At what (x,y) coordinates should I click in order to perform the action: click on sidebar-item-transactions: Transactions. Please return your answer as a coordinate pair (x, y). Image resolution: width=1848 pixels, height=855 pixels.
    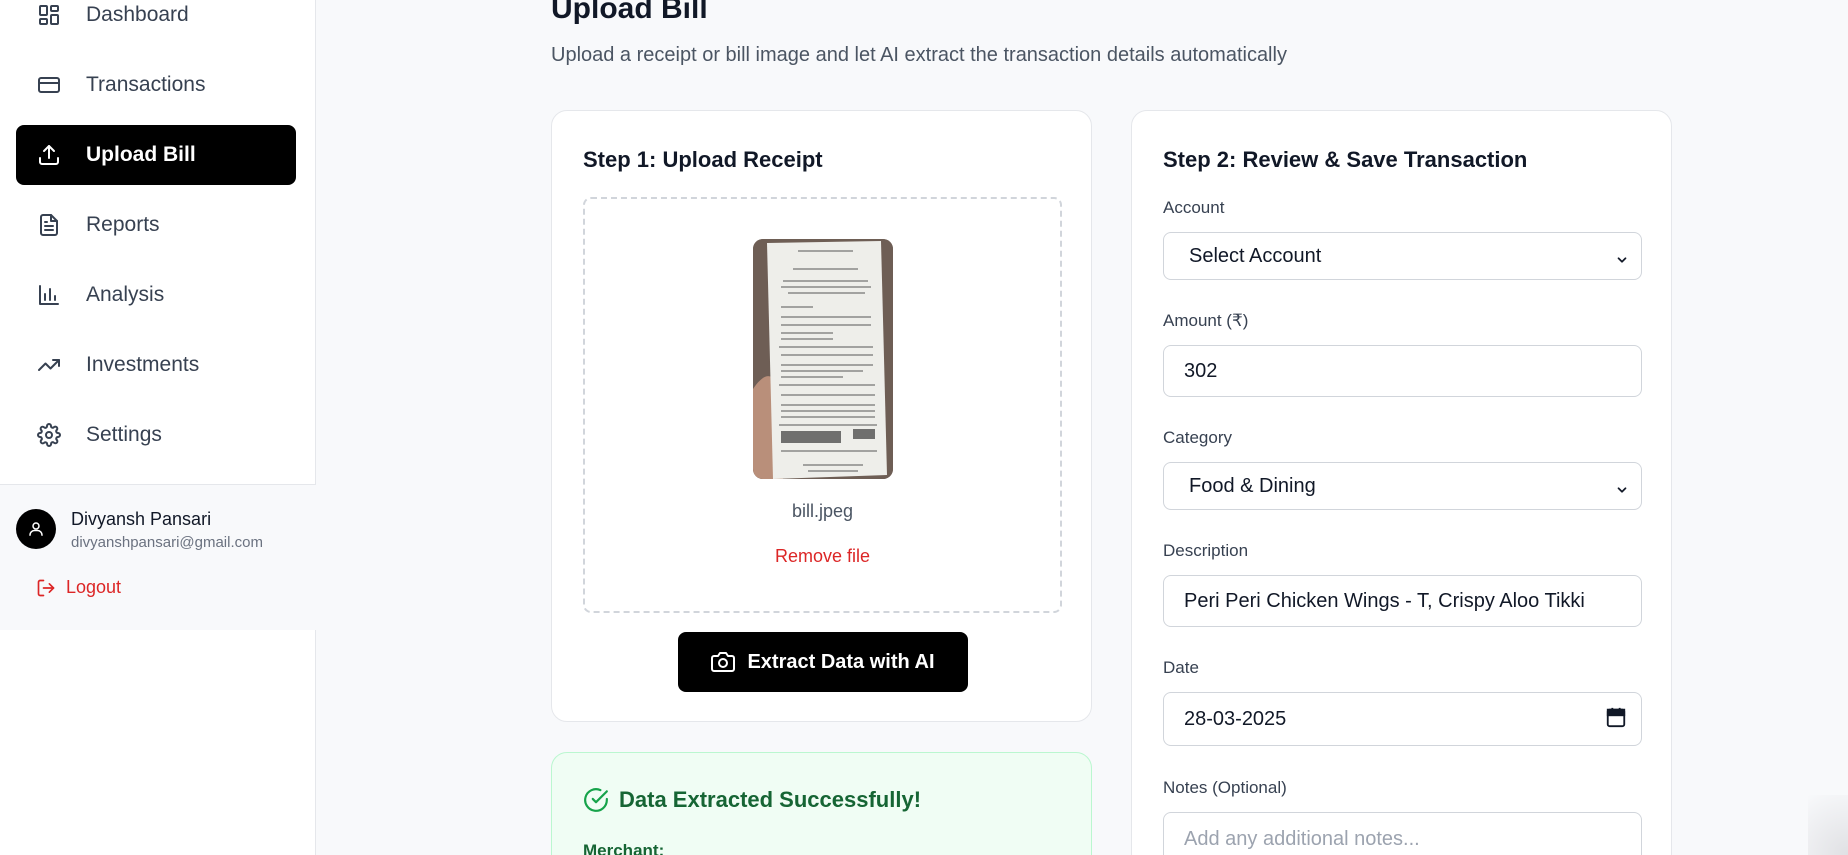
    Looking at the image, I should click on (156, 85).